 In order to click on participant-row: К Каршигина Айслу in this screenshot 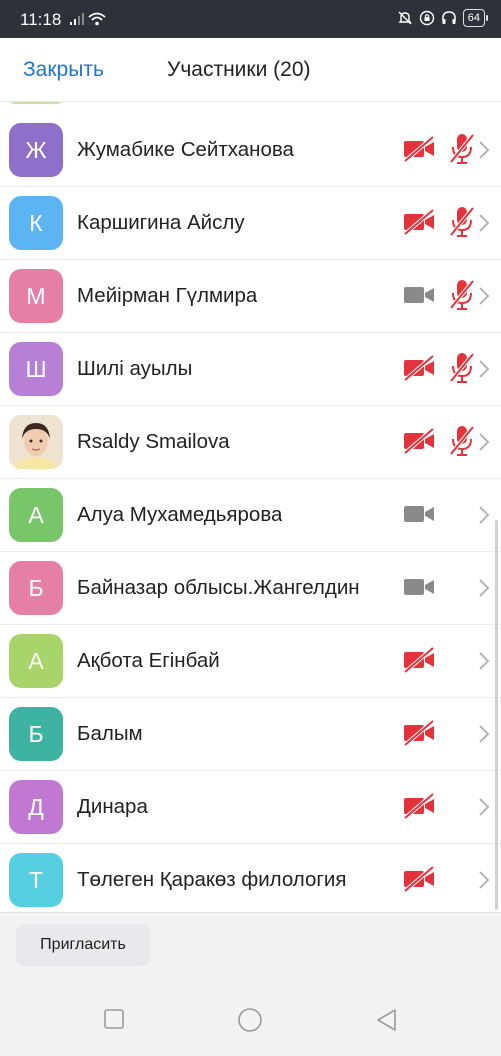, I will do `click(250, 223)`.